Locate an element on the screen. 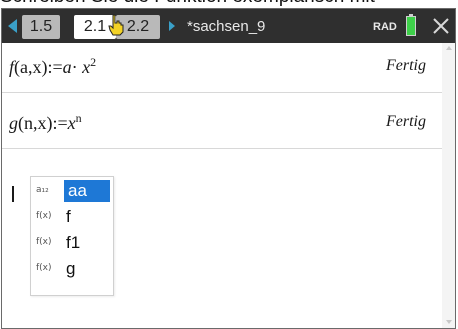  close-icon is located at coordinates (441, 26).